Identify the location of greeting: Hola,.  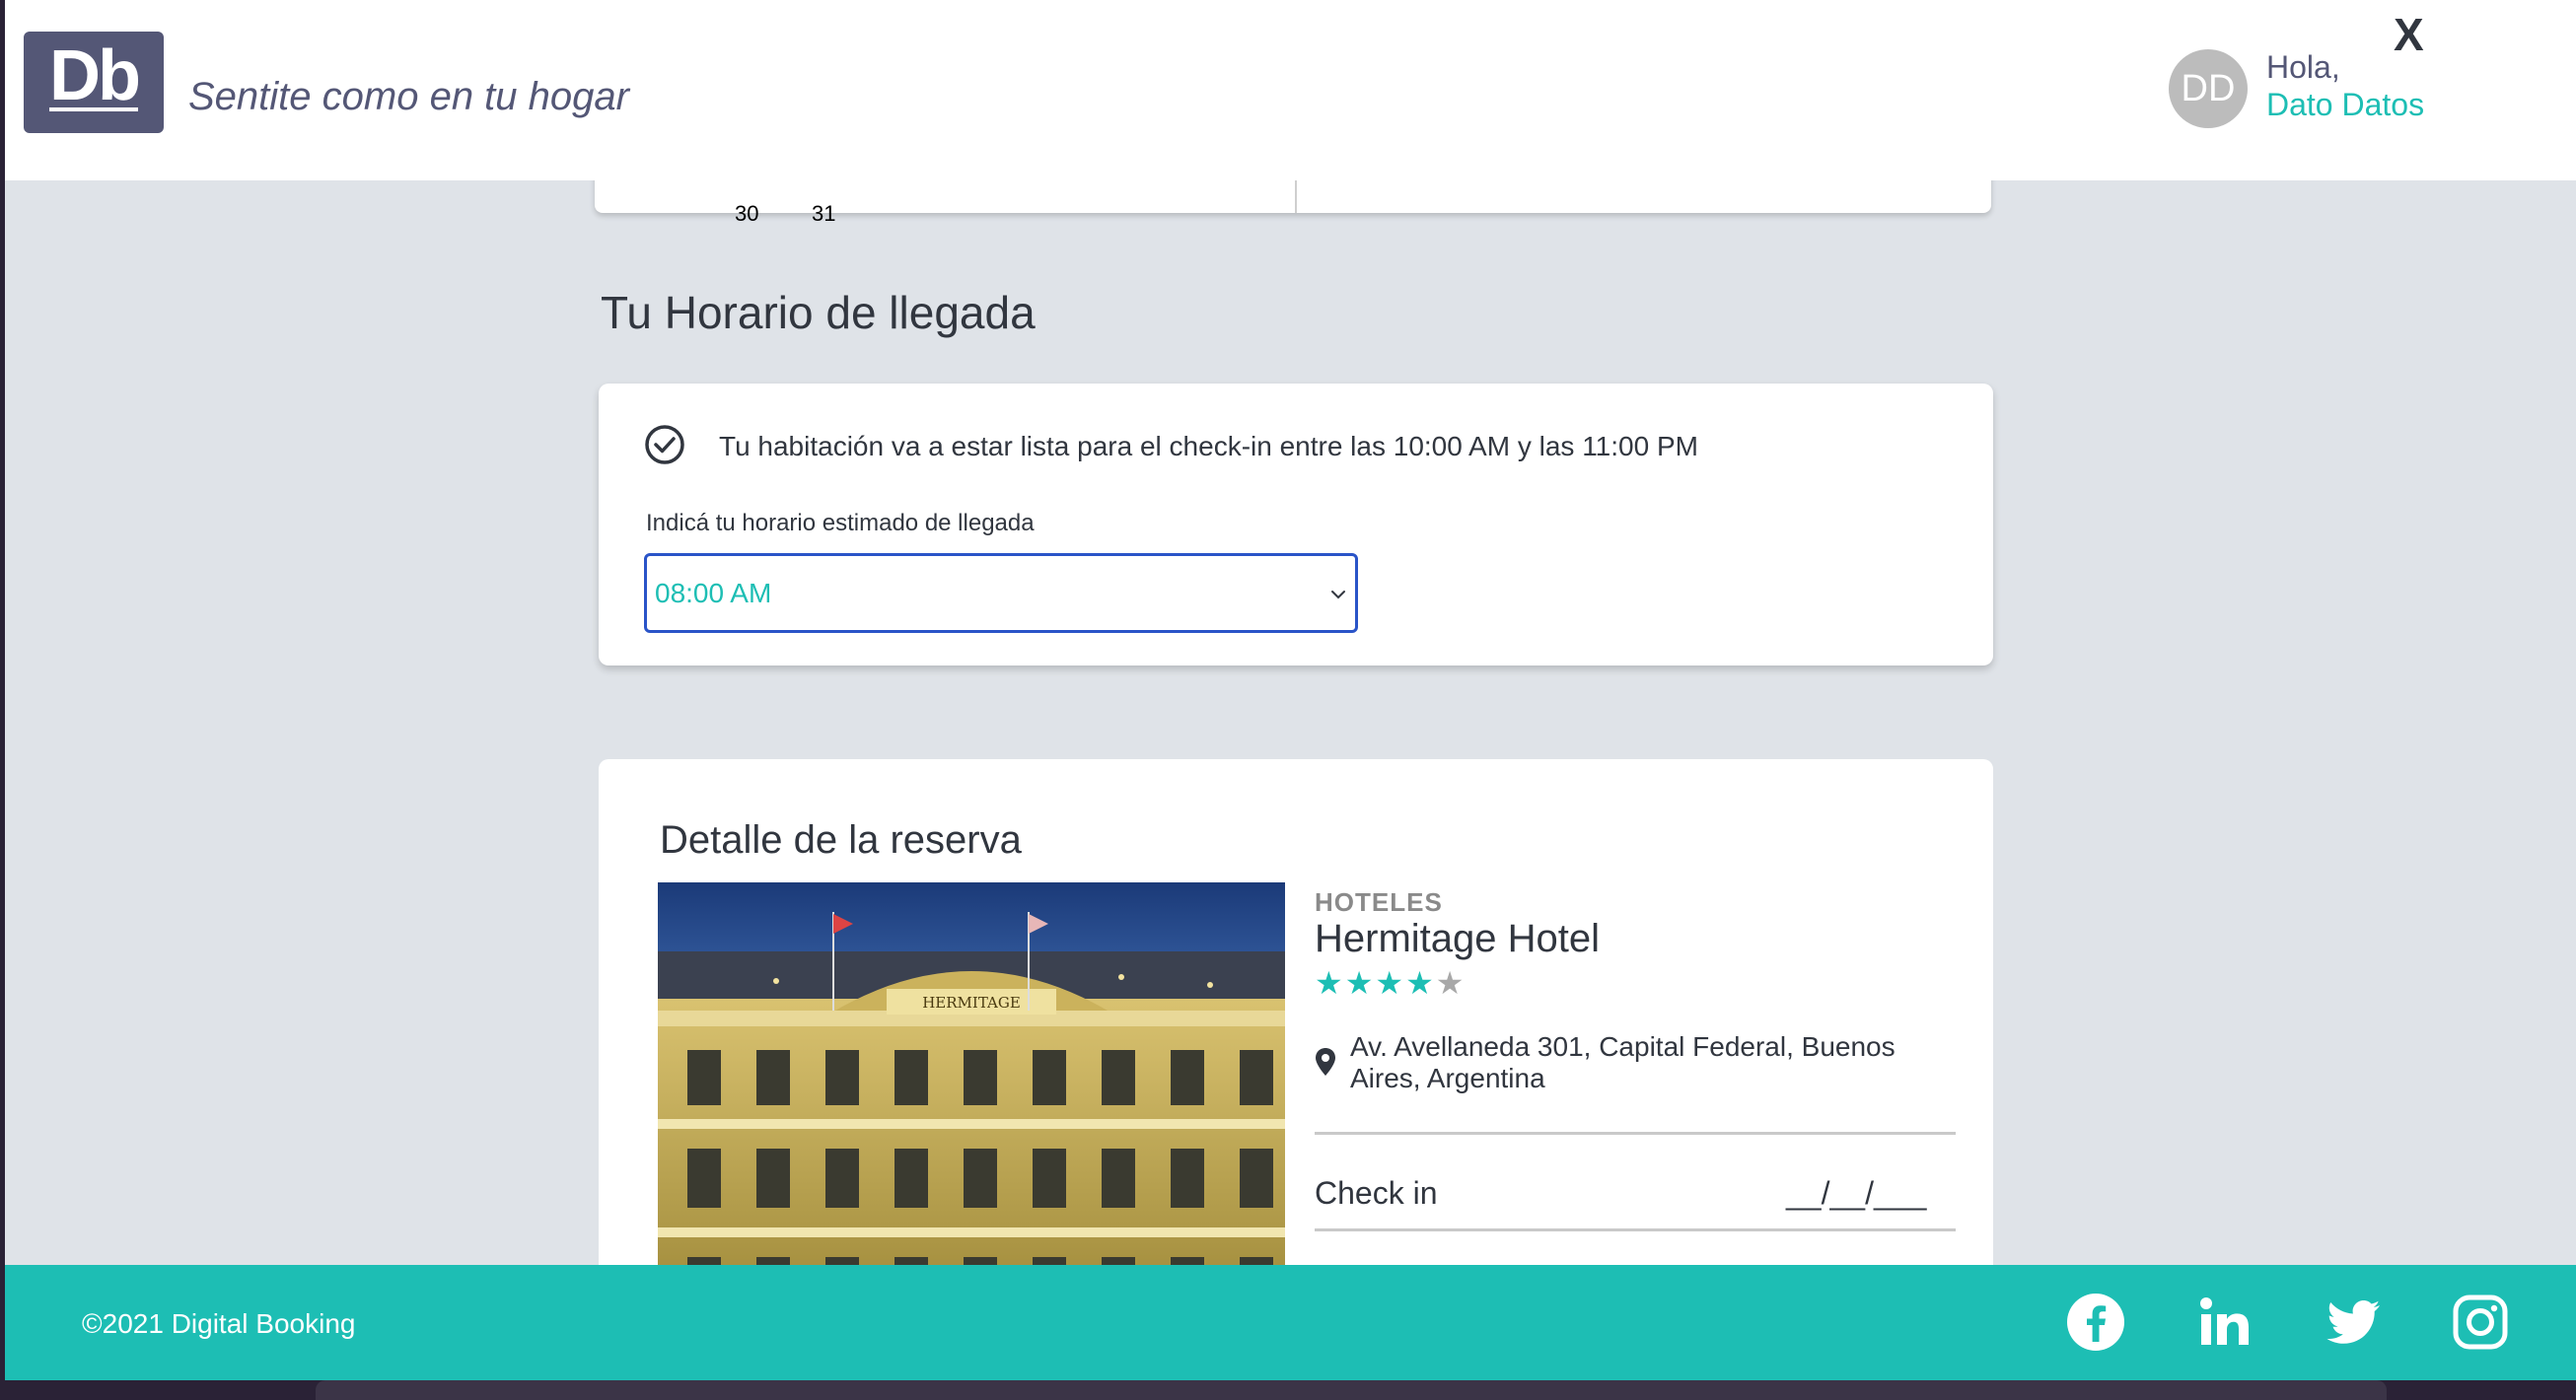
(2303, 67).